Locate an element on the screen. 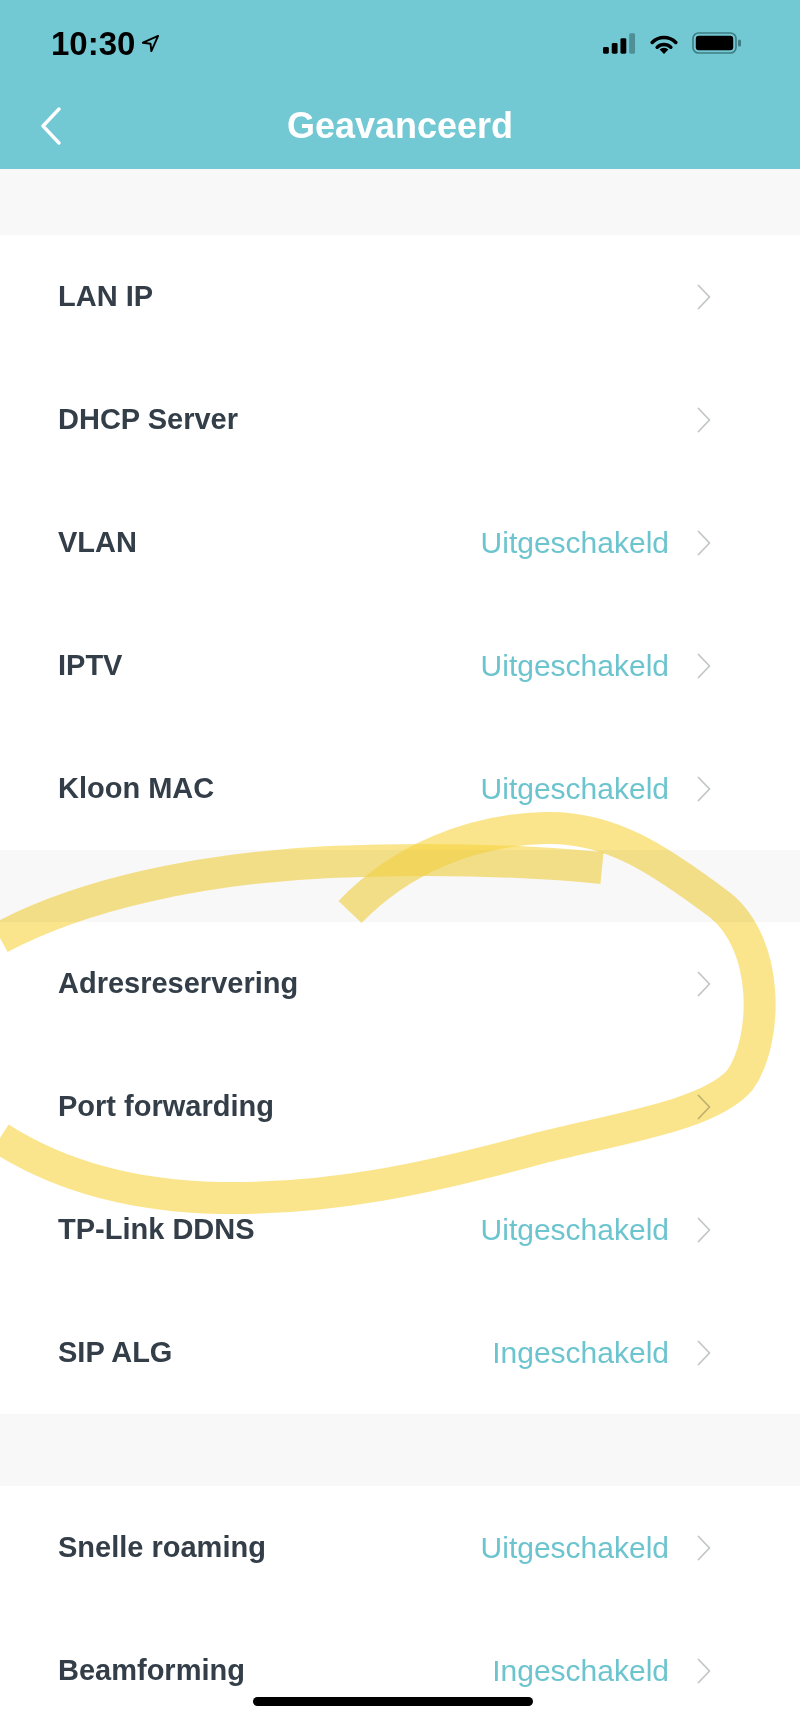 The image size is (800, 1731). settings-row: TP-Link DDNS Uitgeschakeld is located at coordinates (400, 1229).